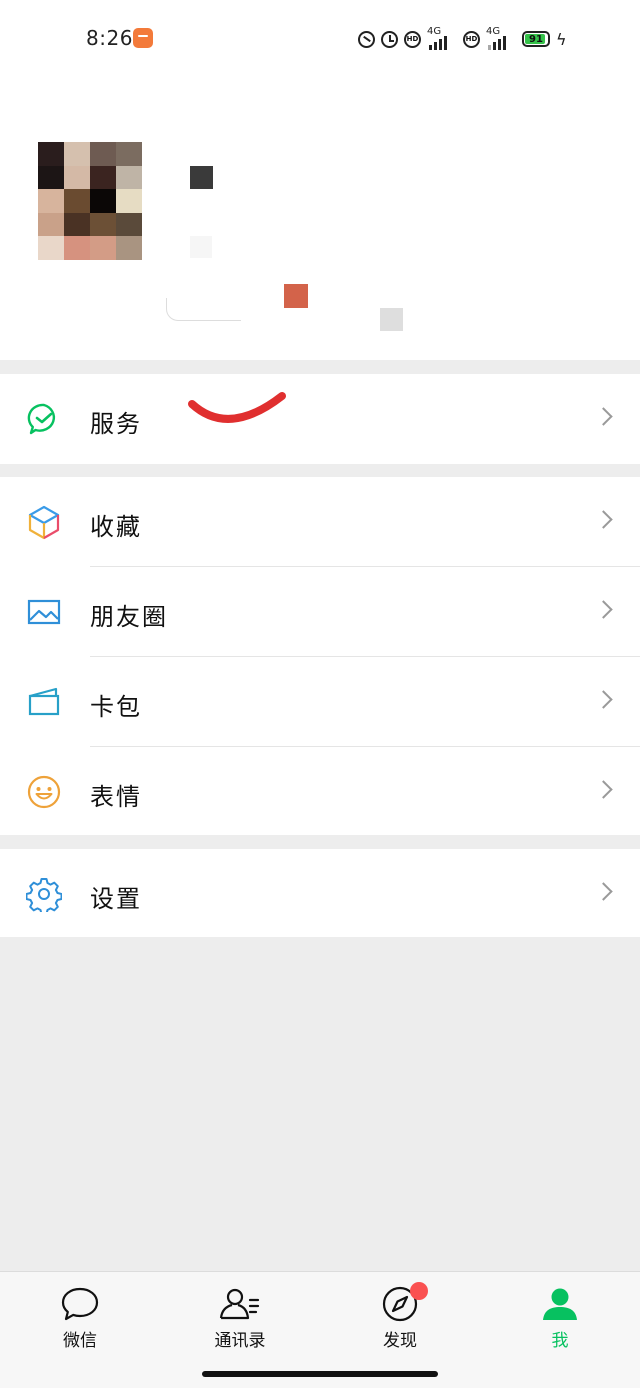 Image resolution: width=640 pixels, height=1388 pixels. I want to click on tab-me-label: 我, so click(560, 1341).